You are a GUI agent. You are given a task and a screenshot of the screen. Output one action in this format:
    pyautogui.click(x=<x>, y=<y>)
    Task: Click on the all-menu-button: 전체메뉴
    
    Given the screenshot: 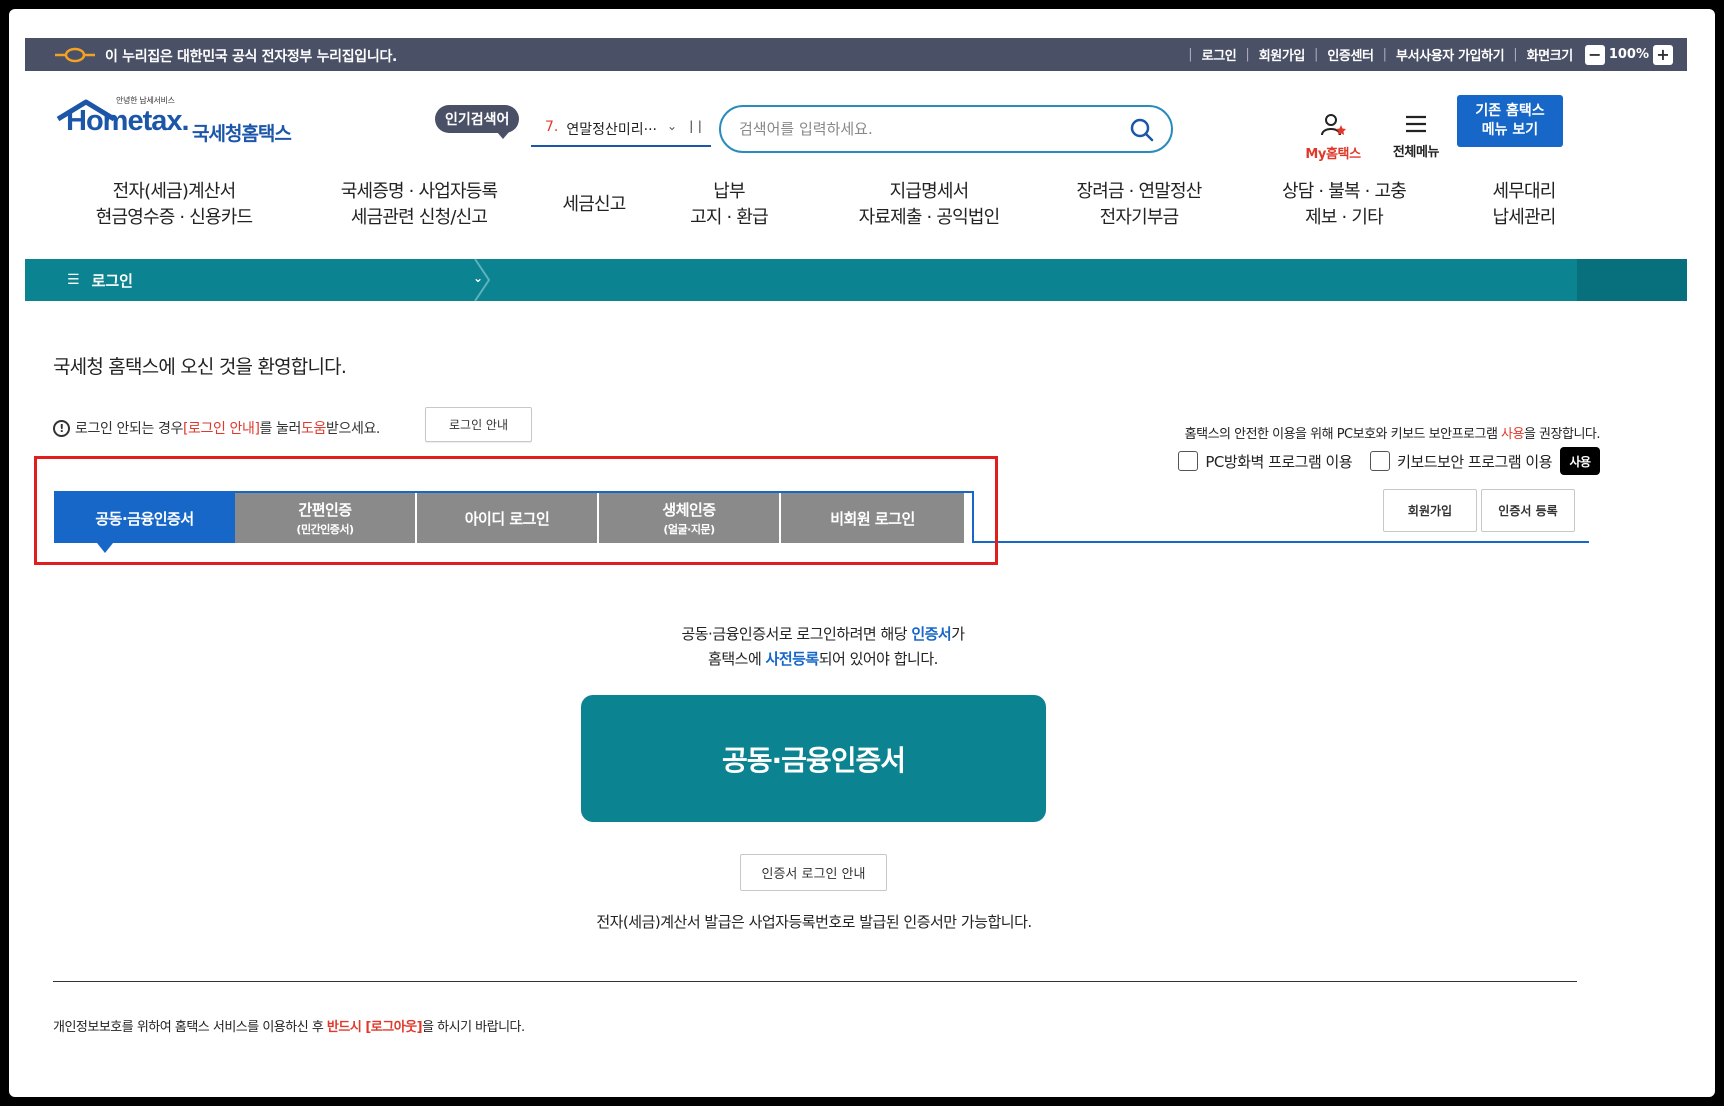 What is the action you would take?
    pyautogui.click(x=1416, y=136)
    